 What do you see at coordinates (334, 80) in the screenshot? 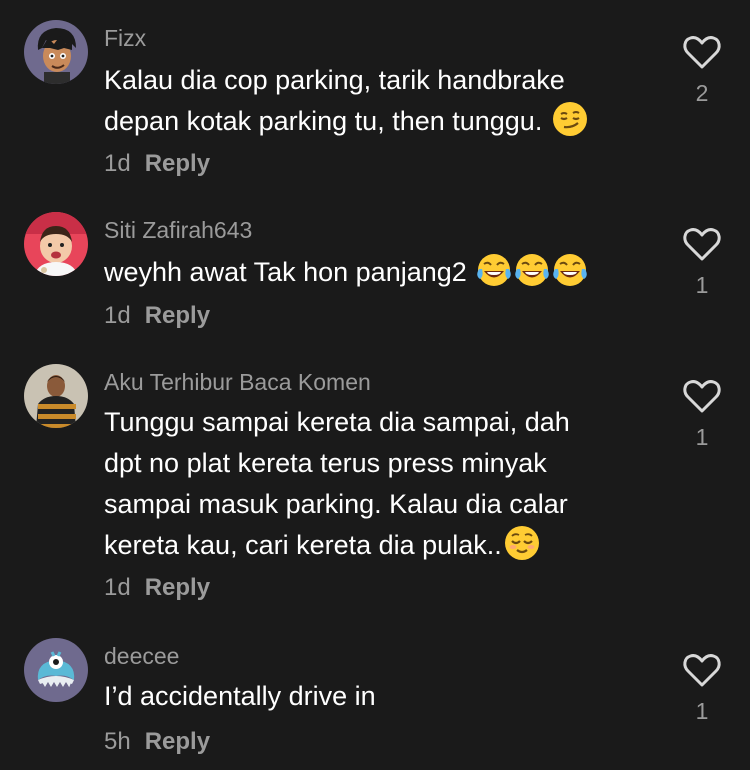
I see `comment-text-line: Kalau dia cop parking, tarik handbrake` at bounding box center [334, 80].